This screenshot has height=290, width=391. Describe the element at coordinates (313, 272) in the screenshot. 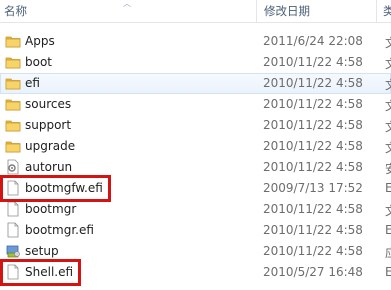

I see `file-date: 2010/5/27 16:48` at that location.